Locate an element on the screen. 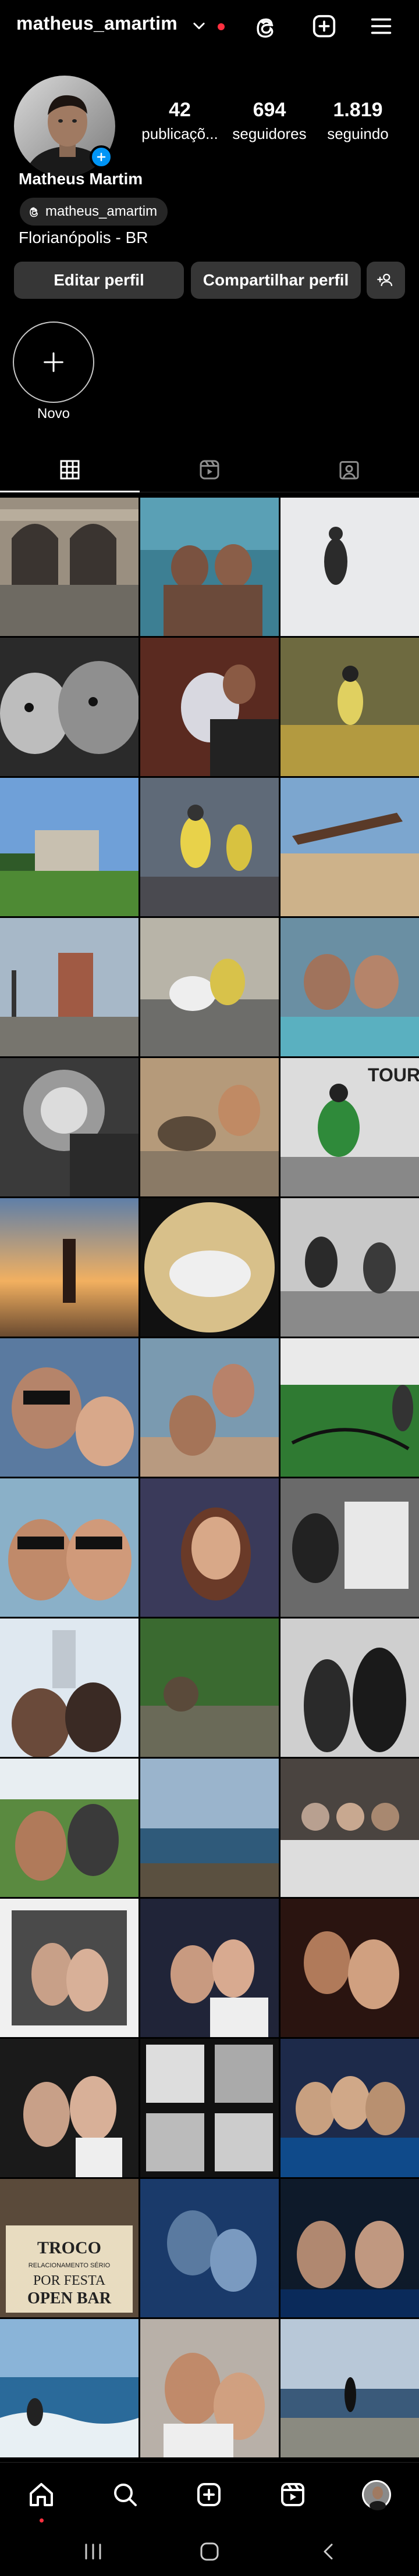 This screenshot has height=2576, width=419. bottom-nav is located at coordinates (210, 2495).